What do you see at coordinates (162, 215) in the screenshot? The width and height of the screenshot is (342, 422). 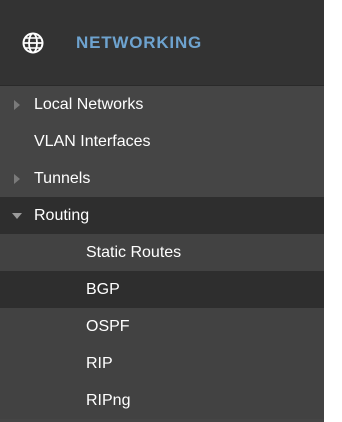 I see `nav-item-routing: Routing` at bounding box center [162, 215].